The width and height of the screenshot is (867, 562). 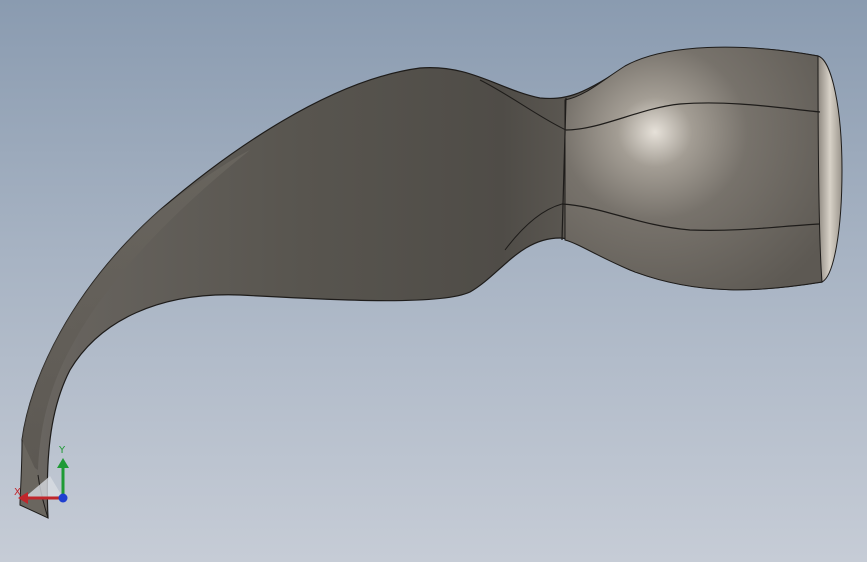 I want to click on z-axis-dot, so click(x=63, y=498).